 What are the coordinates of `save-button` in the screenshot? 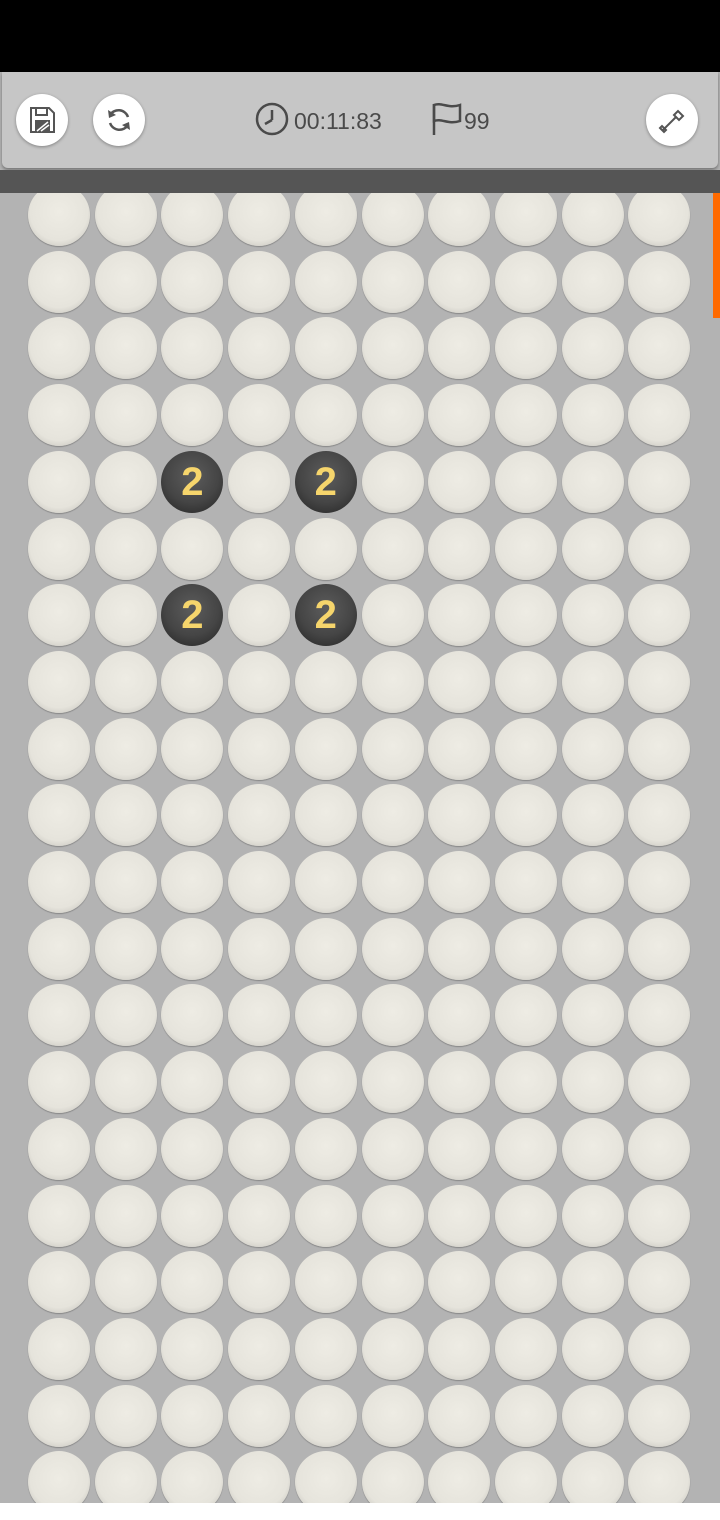 It's located at (42, 120).